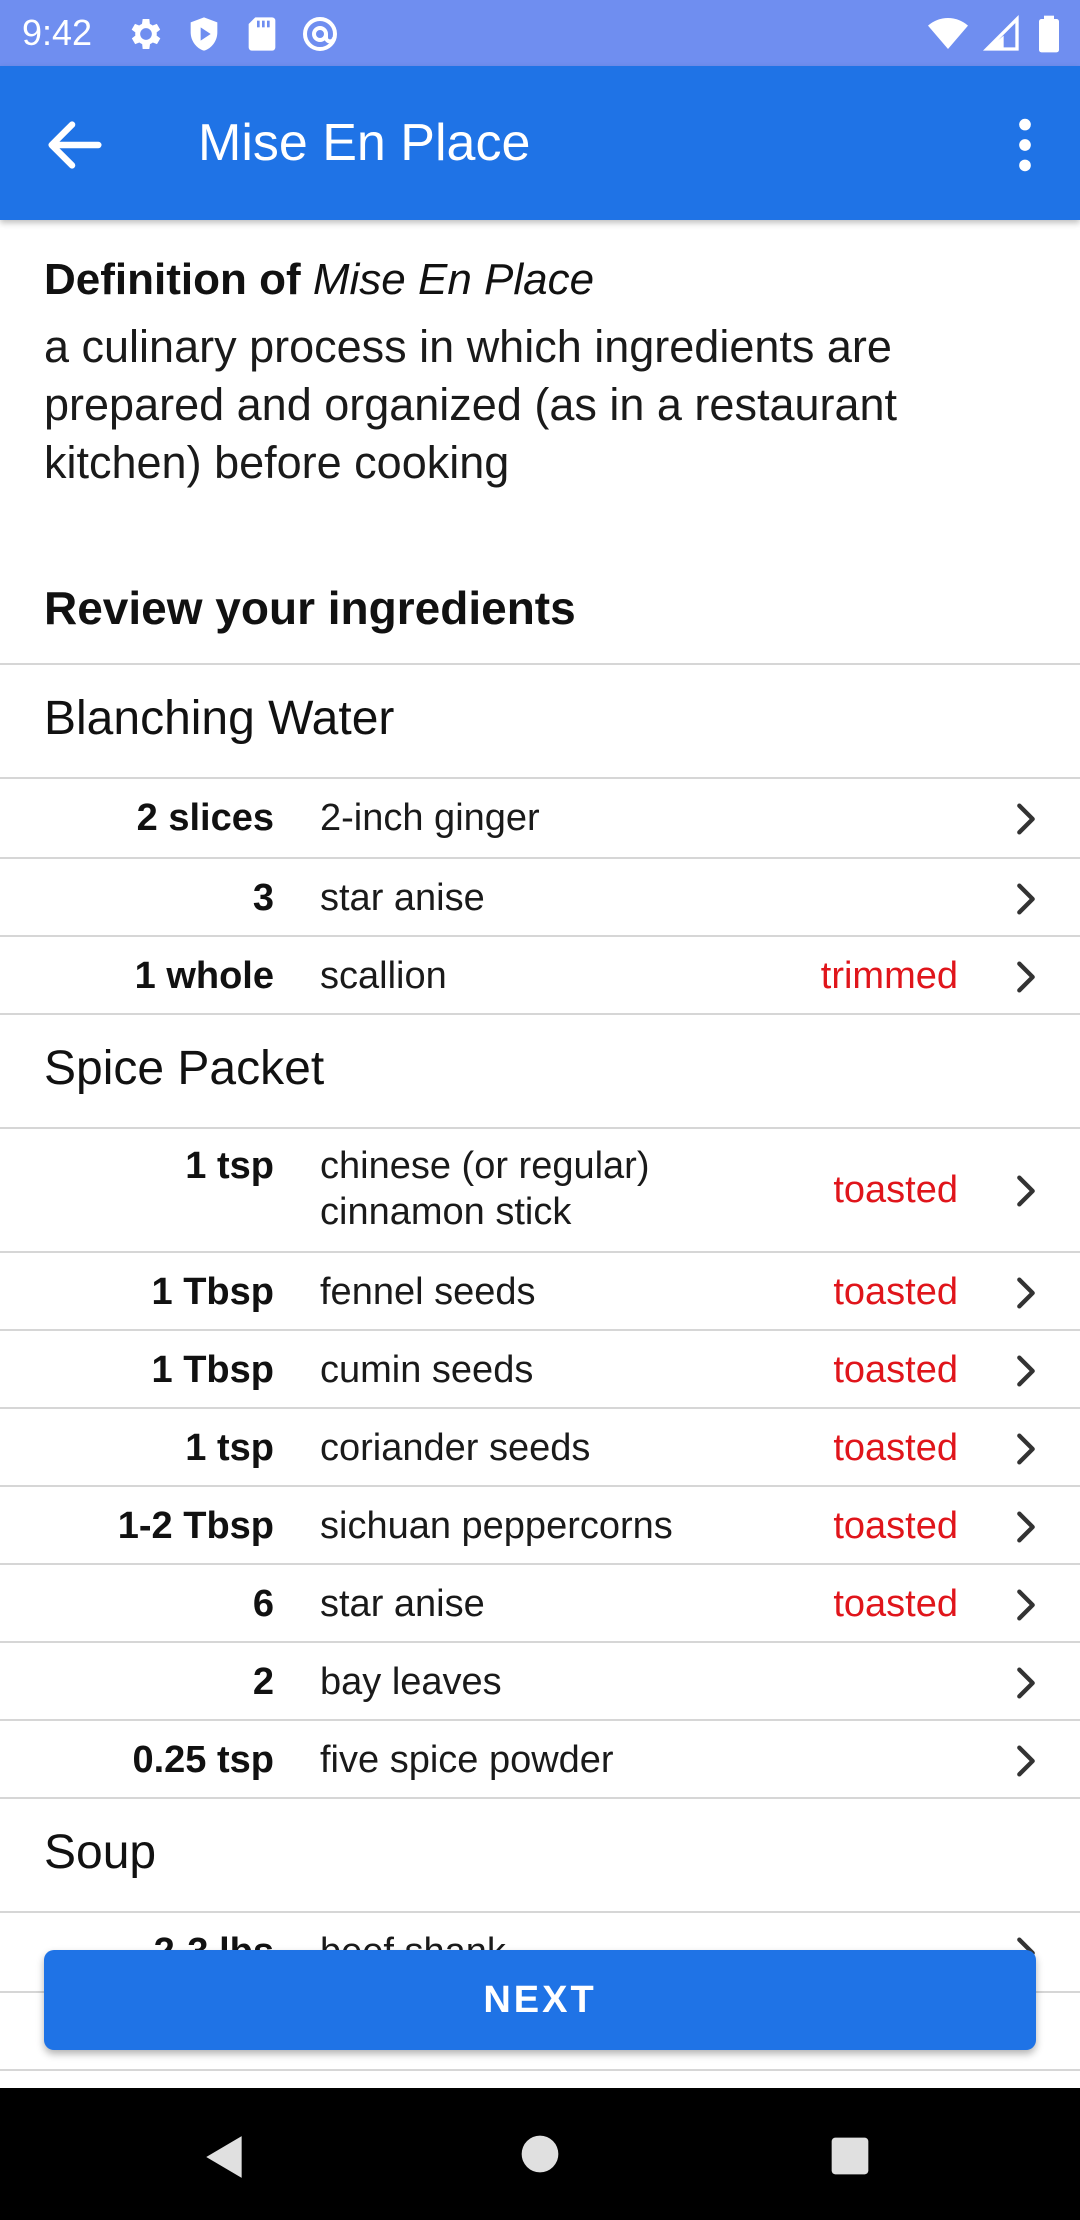  Describe the element at coordinates (146, 34) in the screenshot. I see `gear-icon` at that location.